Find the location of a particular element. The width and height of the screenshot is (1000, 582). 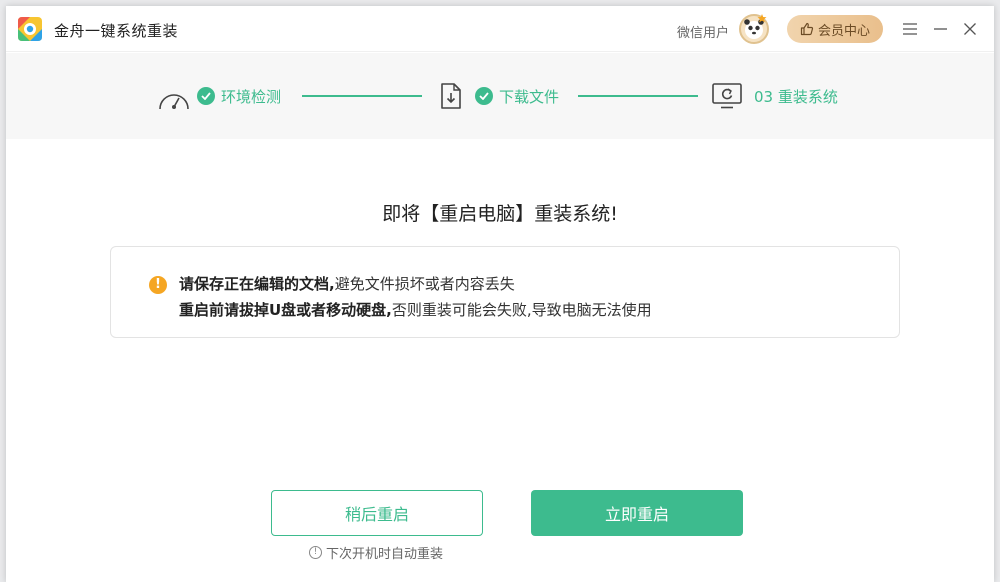

restart-now-button: 立即重启 is located at coordinates (637, 513).